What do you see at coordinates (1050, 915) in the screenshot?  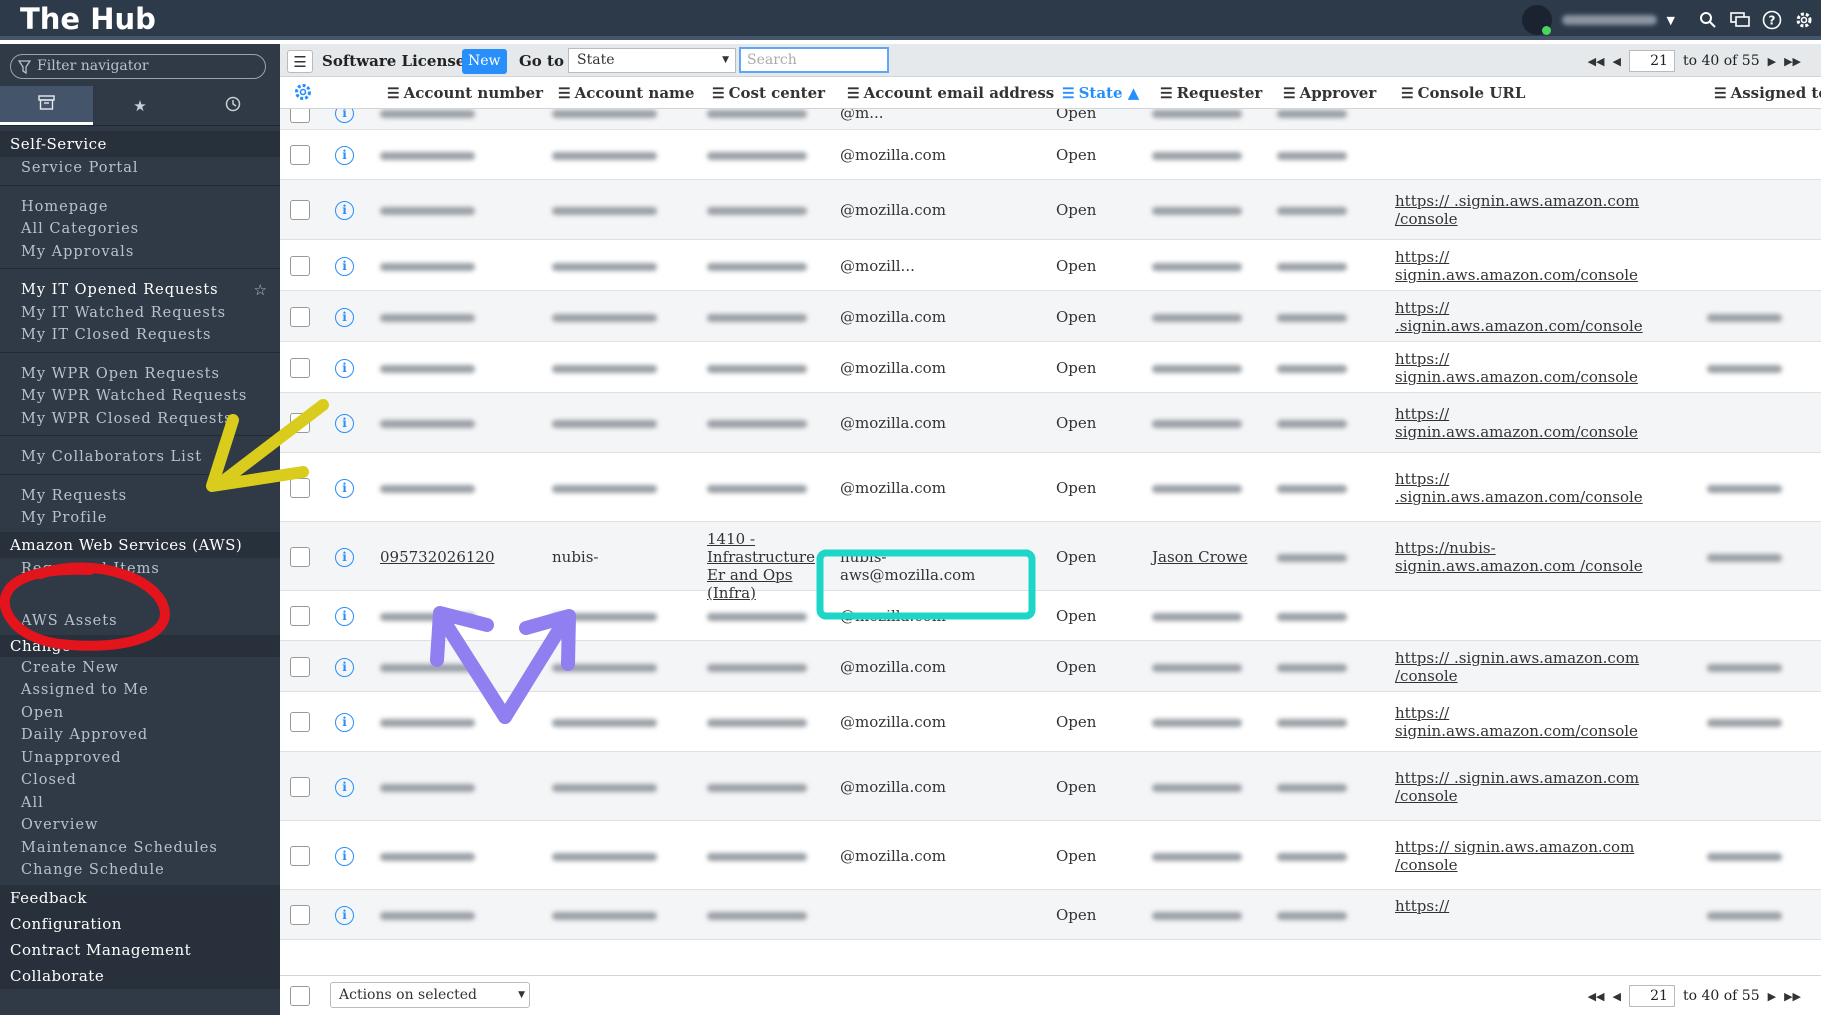 I see `table-row: i Open https://` at bounding box center [1050, 915].